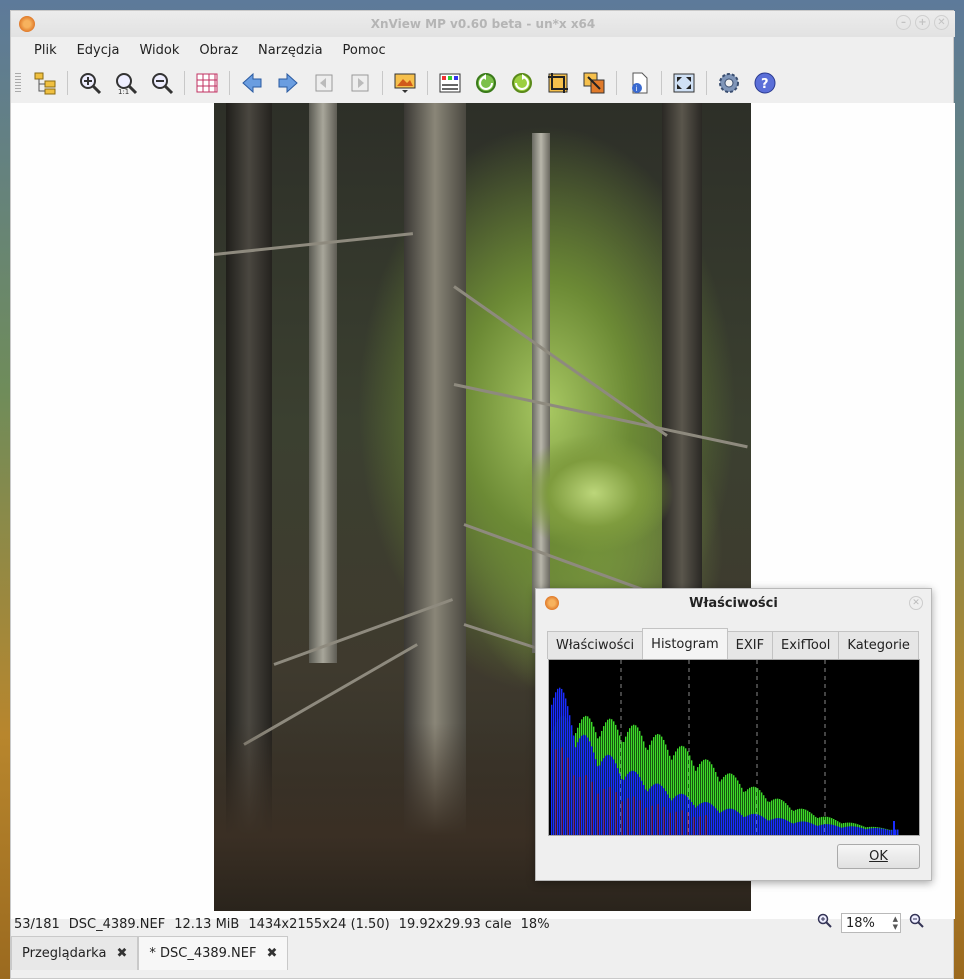  What do you see at coordinates (218, 50) in the screenshot?
I see `menu-obraz: Obraz` at bounding box center [218, 50].